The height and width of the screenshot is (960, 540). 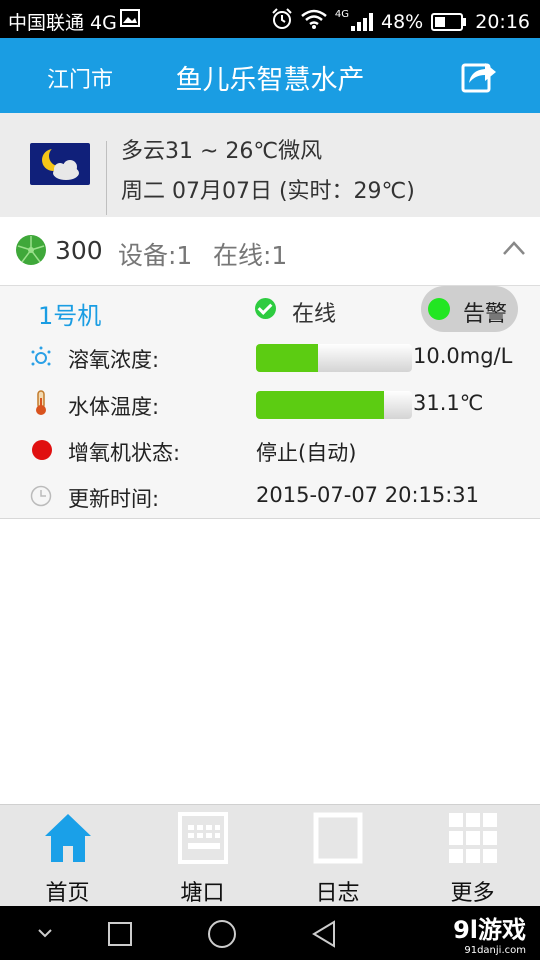 I want to click on nav-more-label: 更多, so click(x=472, y=893).